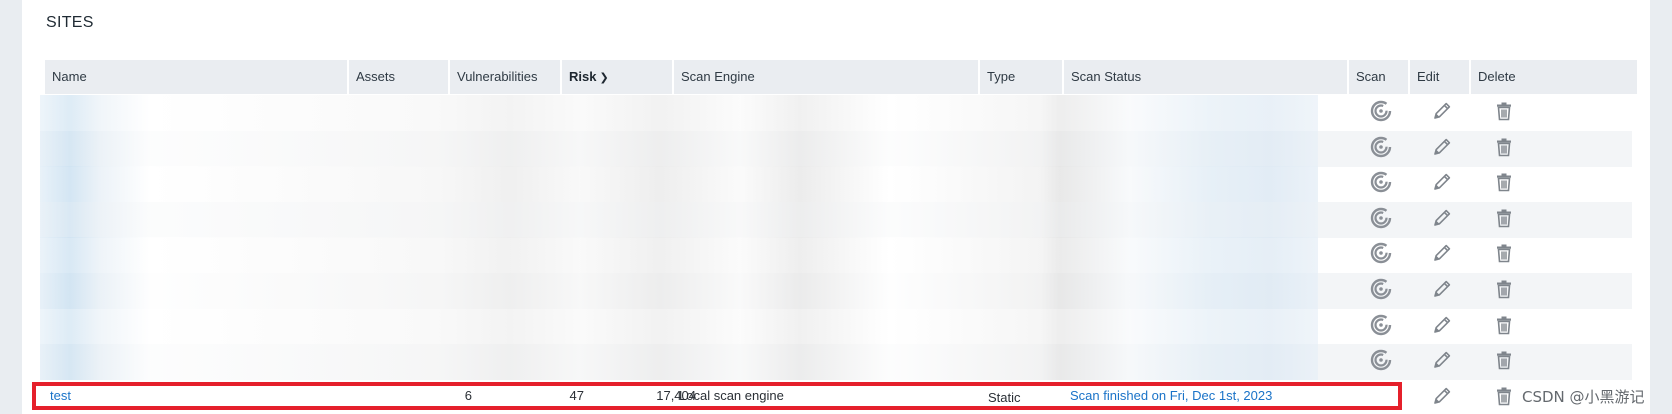  I want to click on vulnerabilities-count: 47, so click(576, 395).